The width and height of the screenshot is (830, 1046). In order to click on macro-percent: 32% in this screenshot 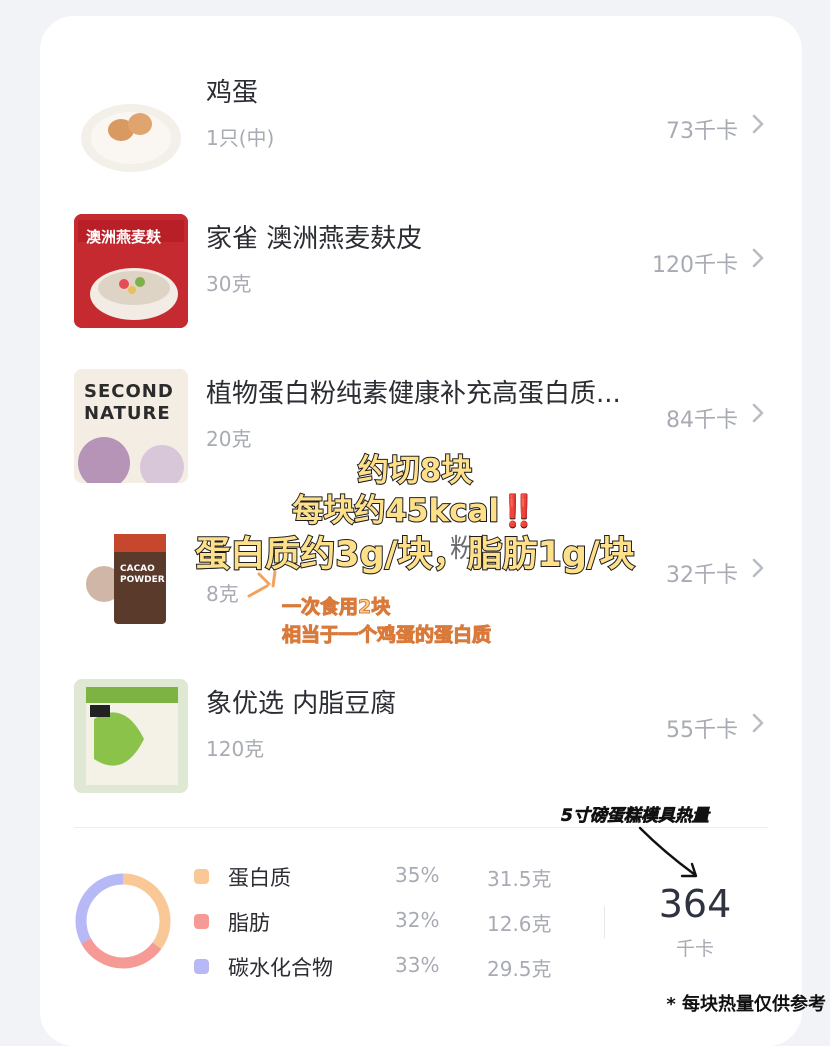, I will do `click(417, 920)`.